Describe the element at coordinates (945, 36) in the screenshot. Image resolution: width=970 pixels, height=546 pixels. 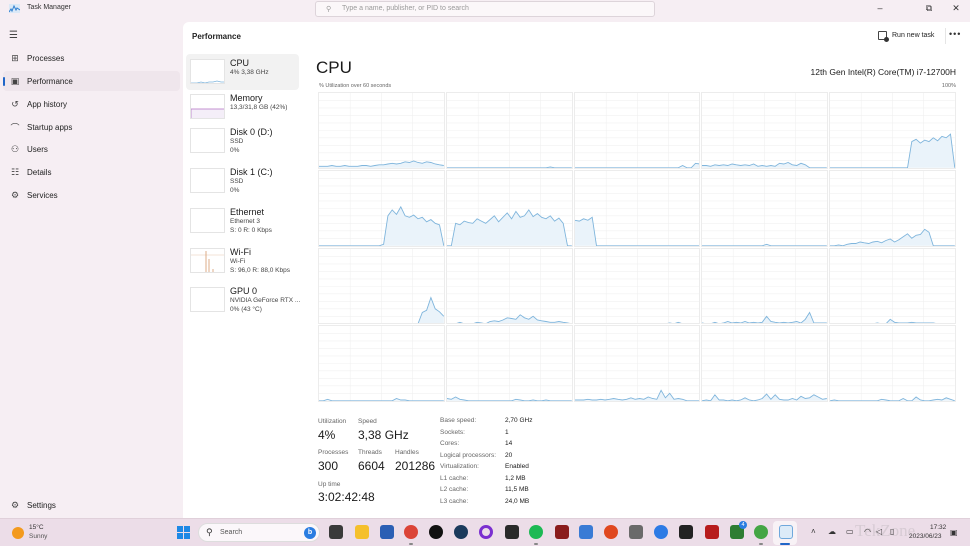
I see `header-divider` at that location.